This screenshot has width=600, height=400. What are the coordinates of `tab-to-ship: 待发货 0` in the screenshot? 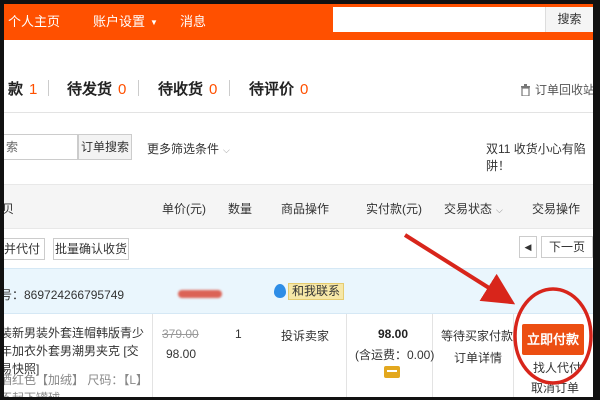 It's located at (96, 88).